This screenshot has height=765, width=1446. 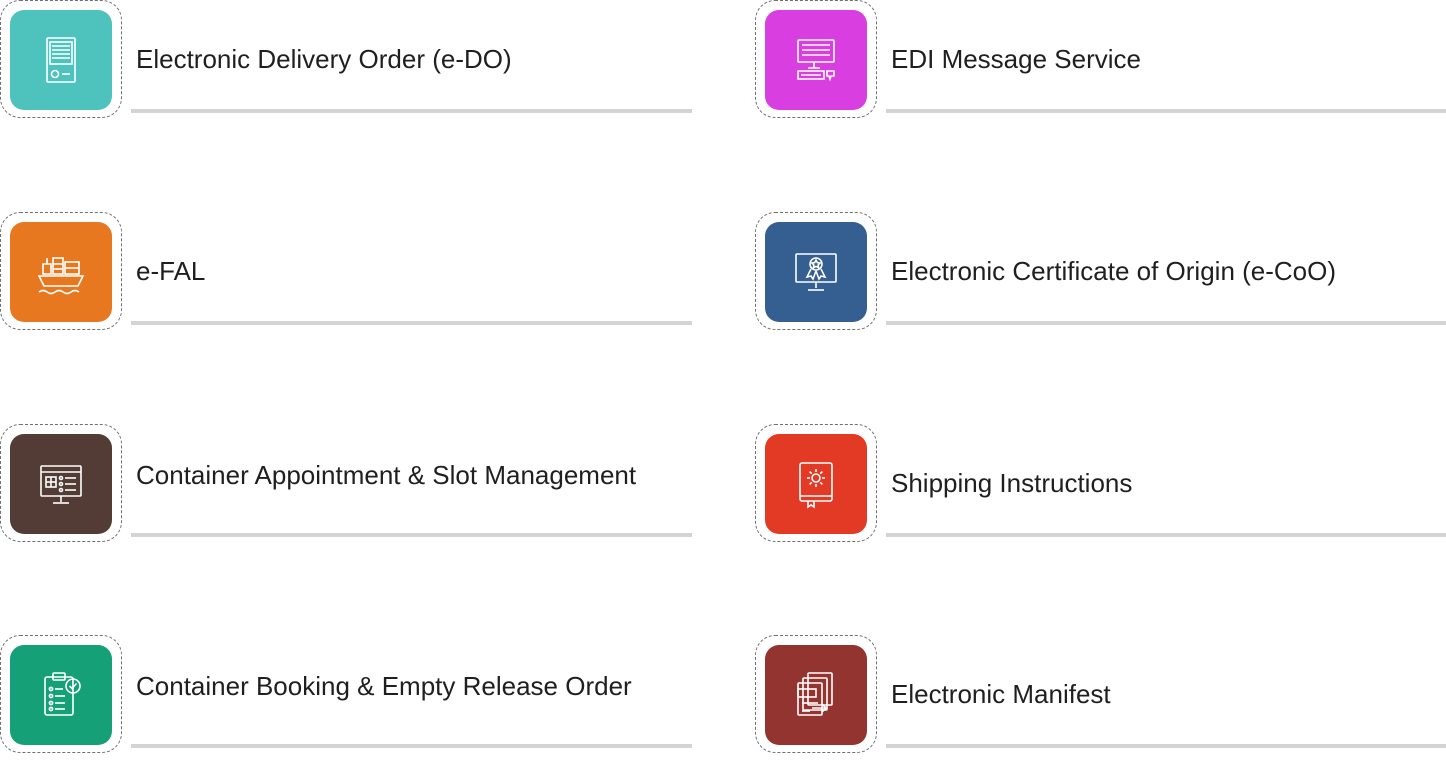 What do you see at coordinates (386, 475) in the screenshot?
I see `service-label: Container Appointment & Slot Management` at bounding box center [386, 475].